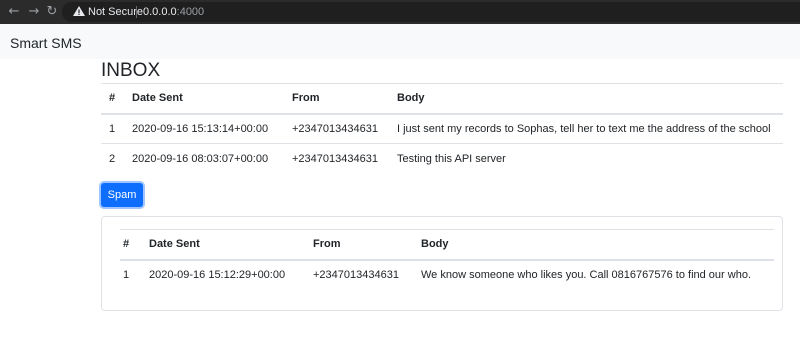 The height and width of the screenshot is (357, 800). What do you see at coordinates (14, 12) in the screenshot?
I see `back-arrow-icon: ←` at bounding box center [14, 12].